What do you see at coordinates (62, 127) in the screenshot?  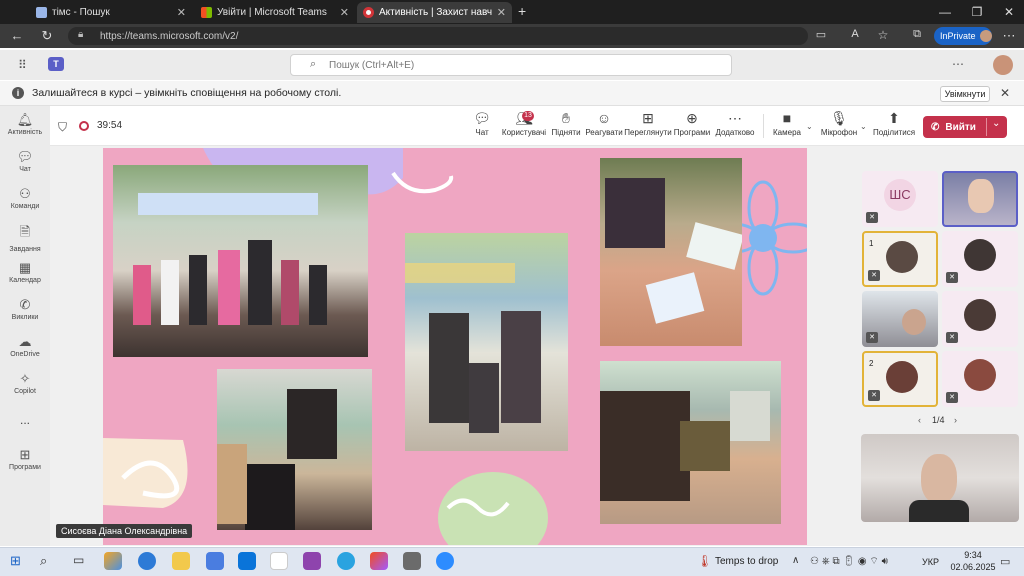 I see `shield-icon: ⛉` at bounding box center [62, 127].